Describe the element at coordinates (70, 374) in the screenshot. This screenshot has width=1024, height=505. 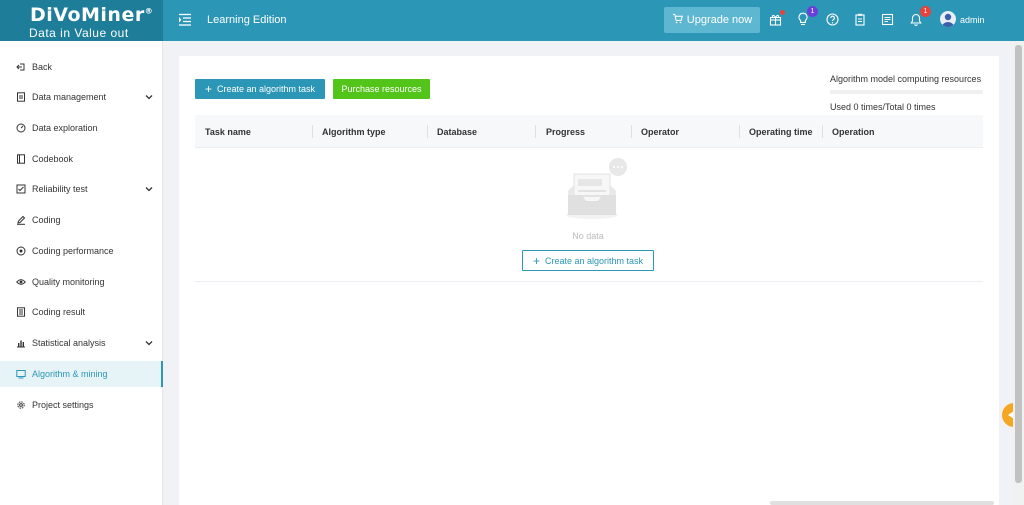
I see `sidebar-item-label: Algorithm & mining` at that location.